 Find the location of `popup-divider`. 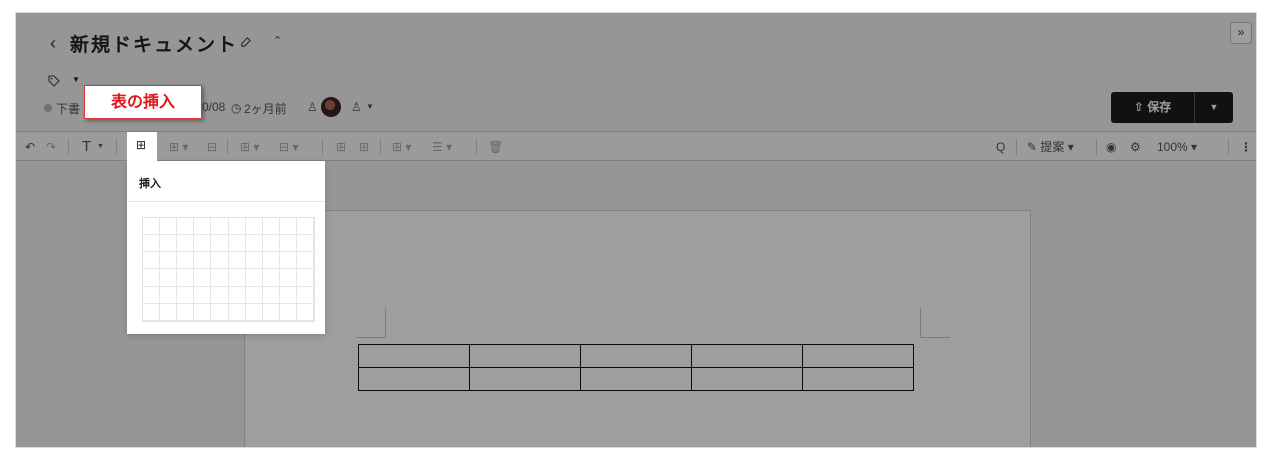

popup-divider is located at coordinates (226, 201).